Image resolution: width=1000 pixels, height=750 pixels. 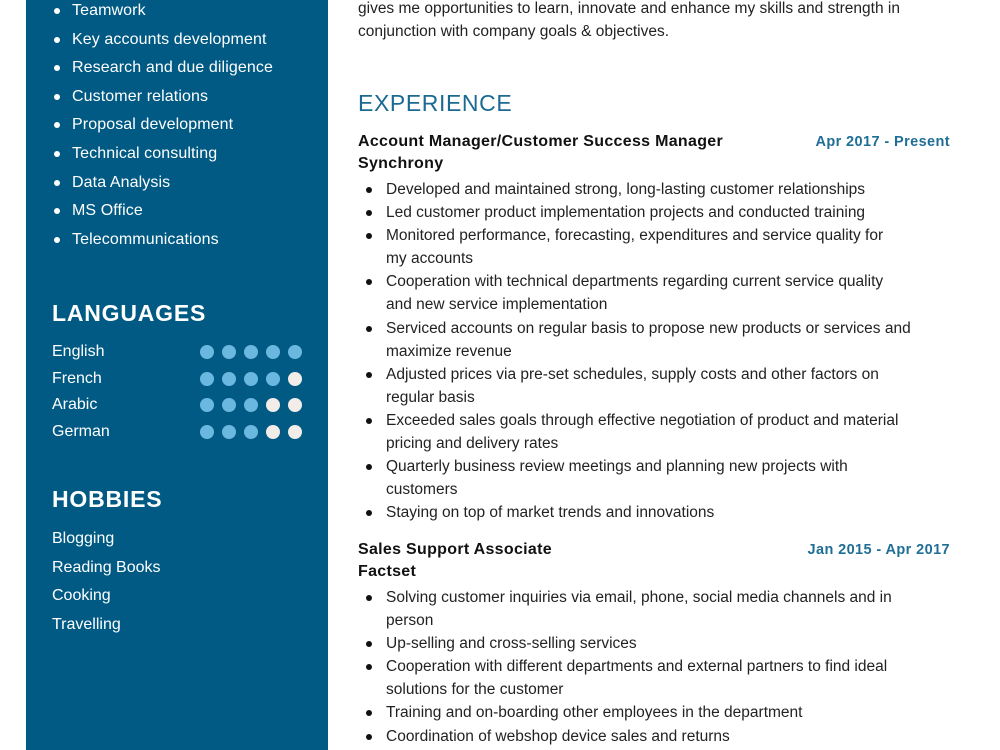 I want to click on hobbies-heading: HOBBIES, so click(x=107, y=499).